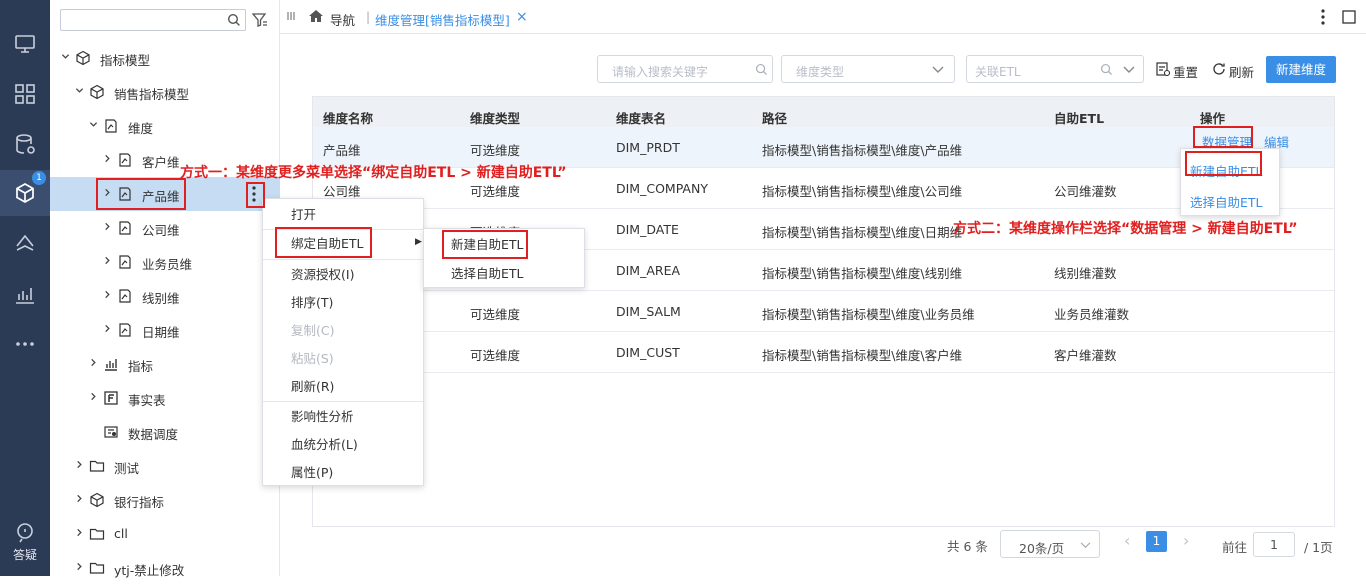  Describe the element at coordinates (316, 16) in the screenshot. I see `home-icon` at that location.